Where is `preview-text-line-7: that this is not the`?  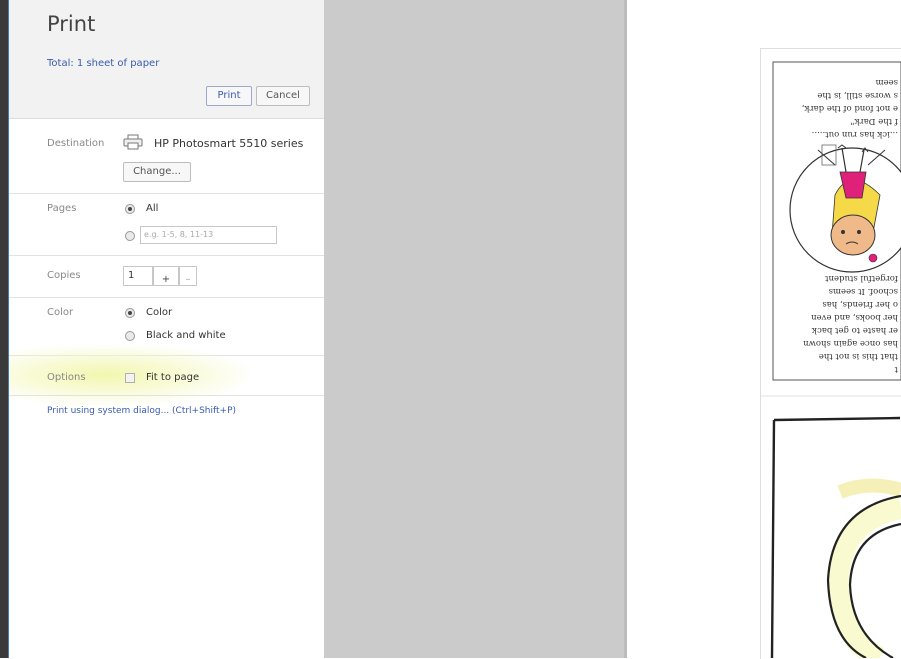 preview-text-line-7: that this is not the is located at coordinates (858, 356).